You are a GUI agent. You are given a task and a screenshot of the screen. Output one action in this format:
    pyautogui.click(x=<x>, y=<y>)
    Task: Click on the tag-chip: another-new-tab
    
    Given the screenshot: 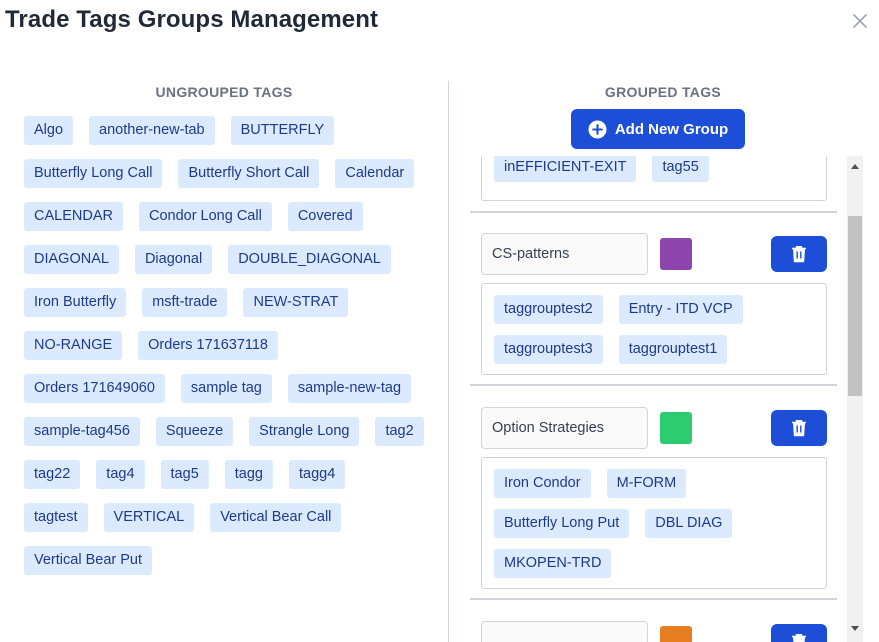 What is the action you would take?
    pyautogui.click(x=152, y=130)
    